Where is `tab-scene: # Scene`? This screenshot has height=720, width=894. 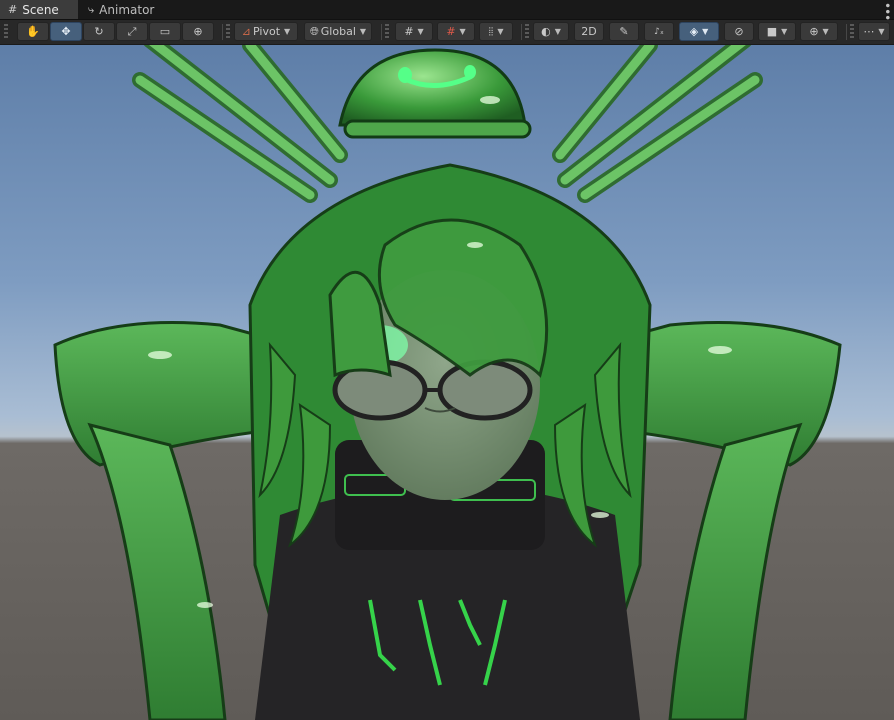
tab-scene: # Scene is located at coordinates (39, 9).